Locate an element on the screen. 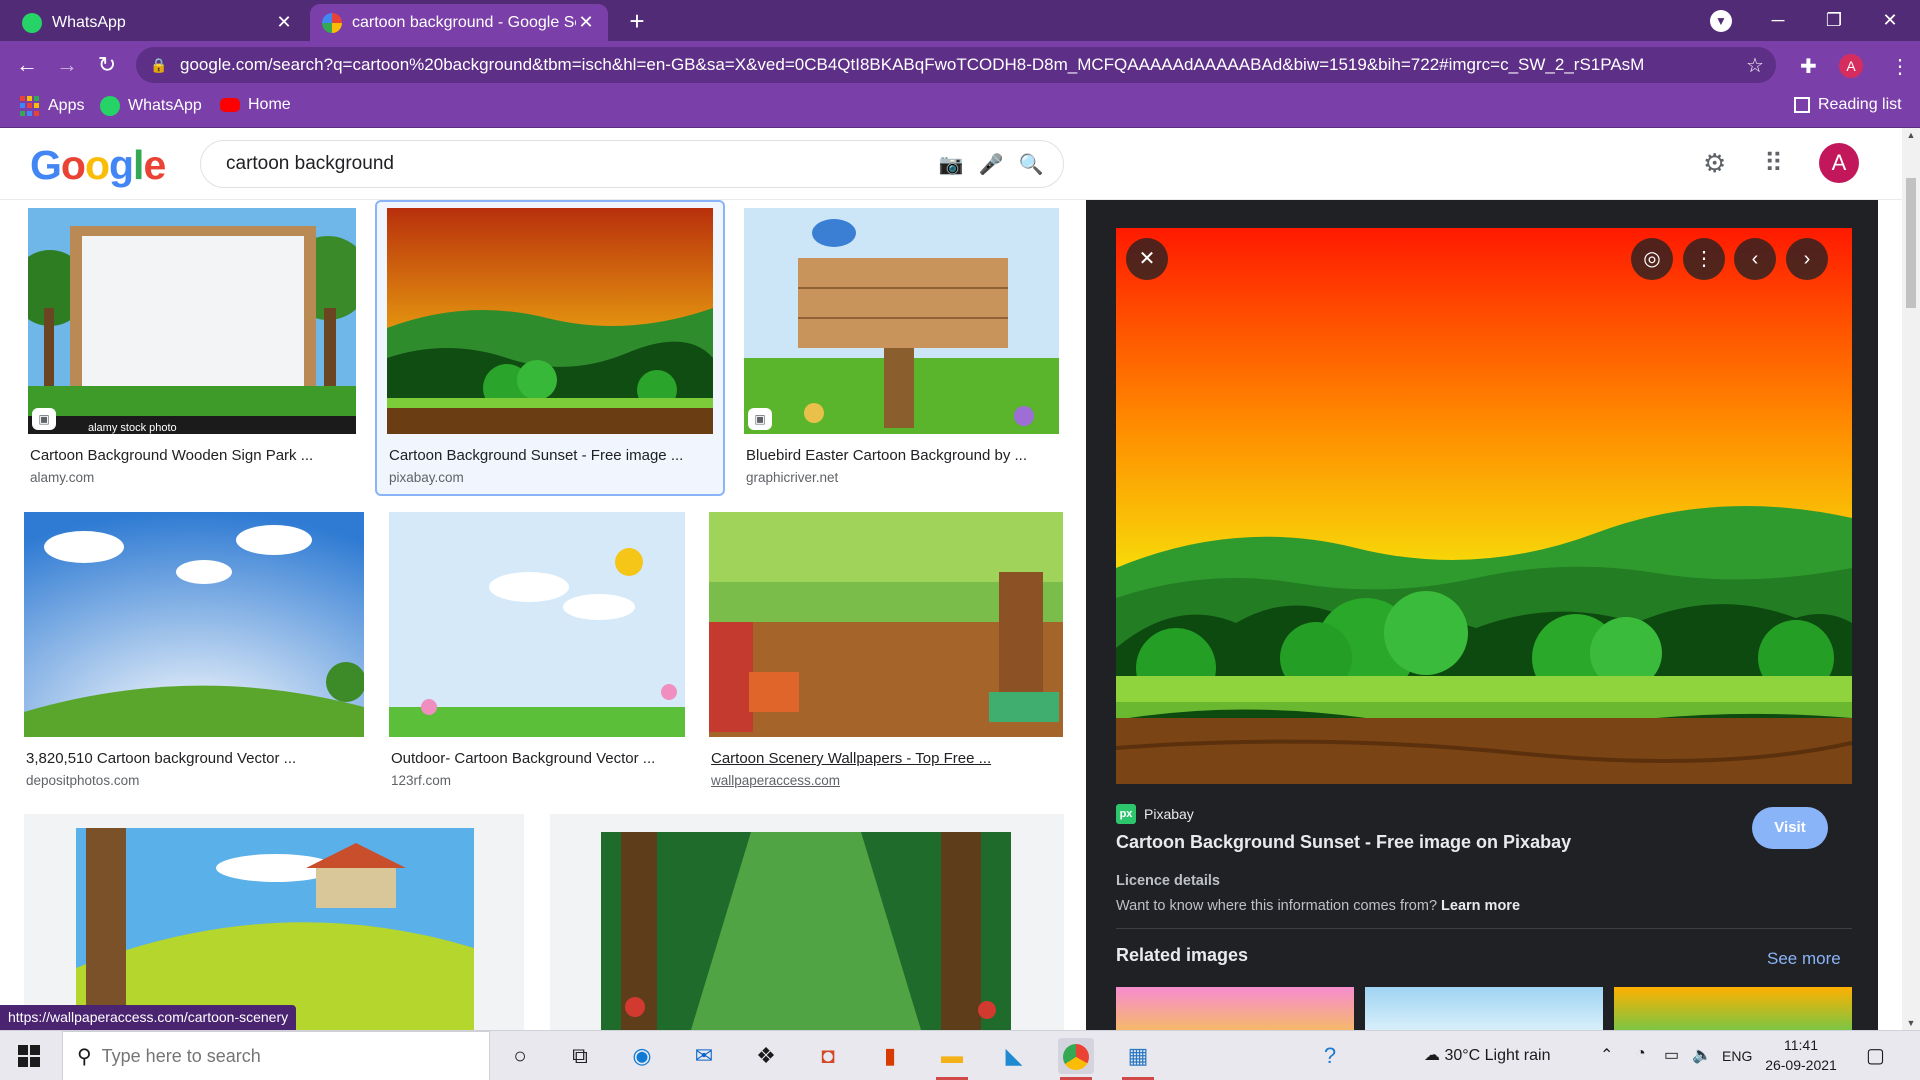 This screenshot has width=1920, height=1080. notifications-icon: ▢ is located at coordinates (1875, 1055).